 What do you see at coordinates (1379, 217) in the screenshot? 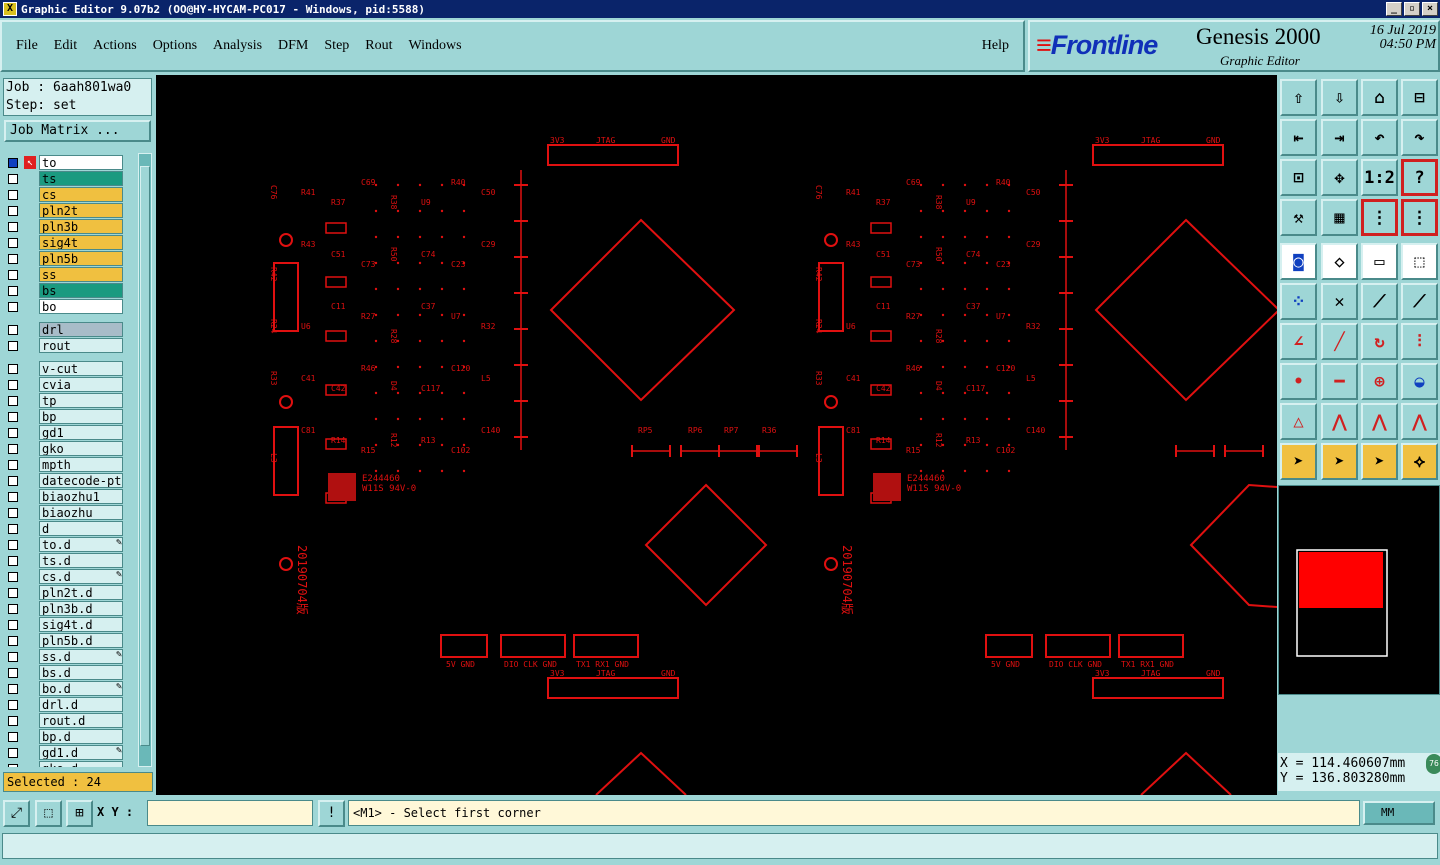
I see `snap-icon: ⋮` at bounding box center [1379, 217].